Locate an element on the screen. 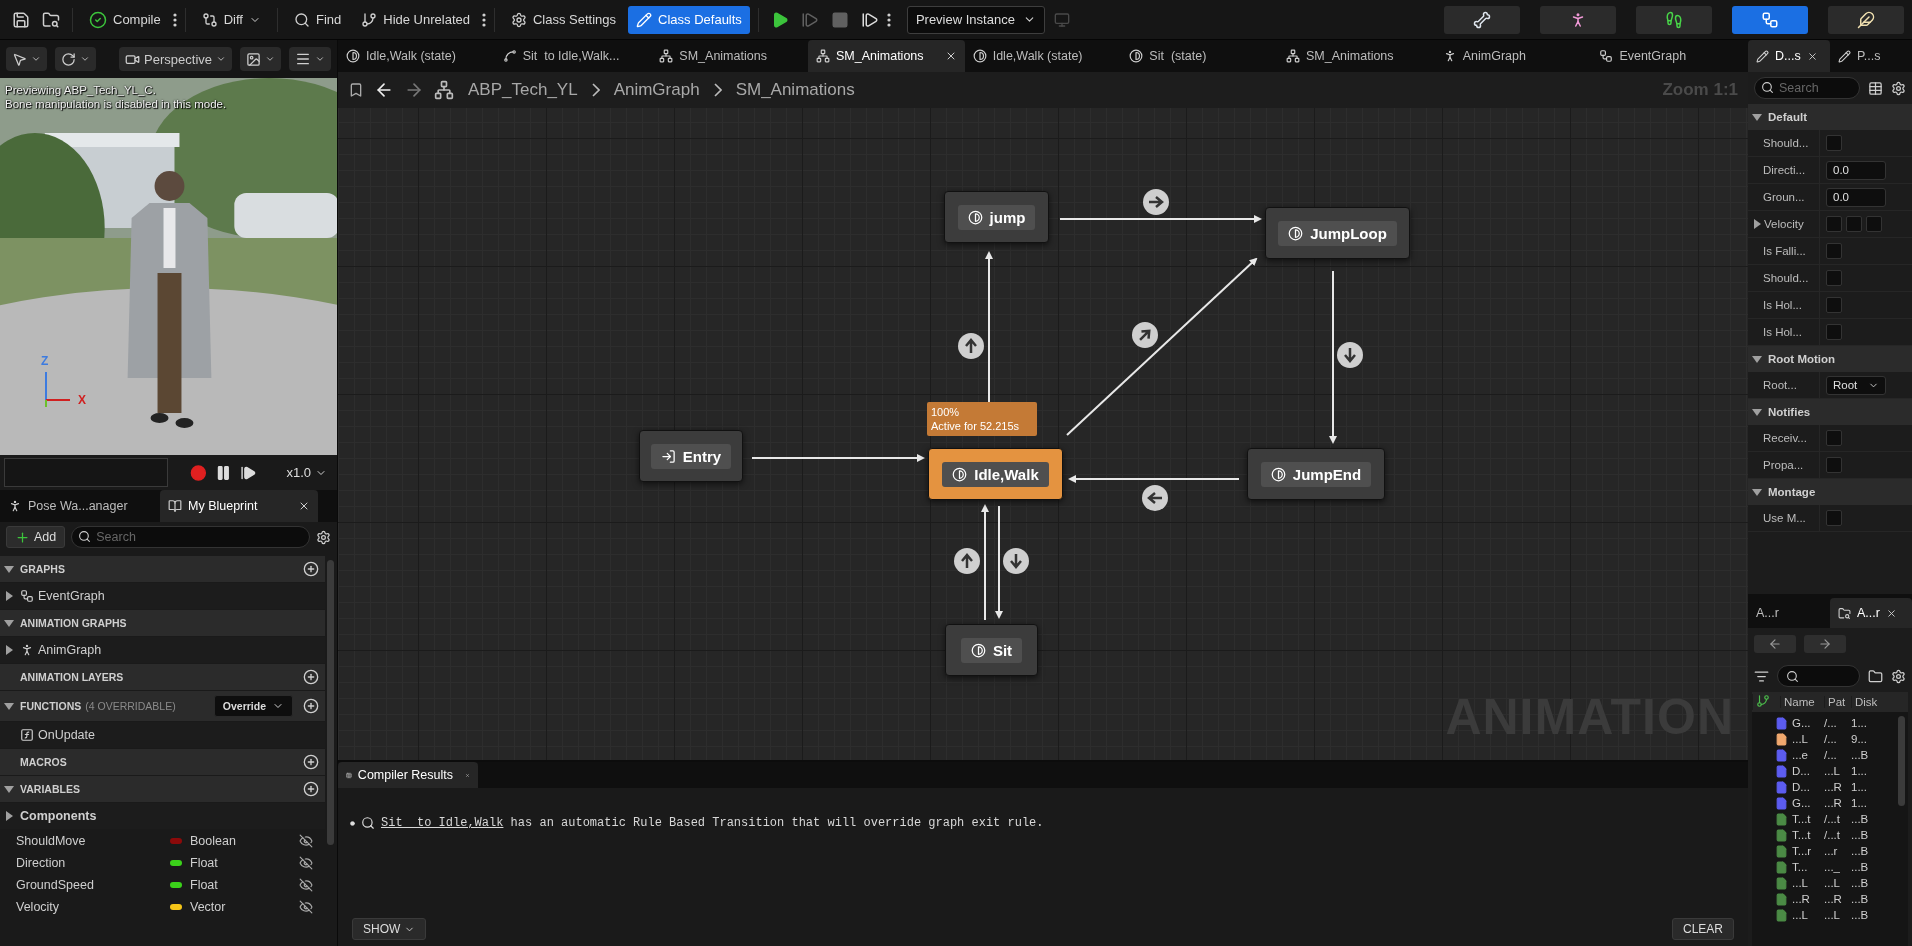 Image resolution: width=1912 pixels, height=946 pixels. search-field is located at coordinates (1818, 676).